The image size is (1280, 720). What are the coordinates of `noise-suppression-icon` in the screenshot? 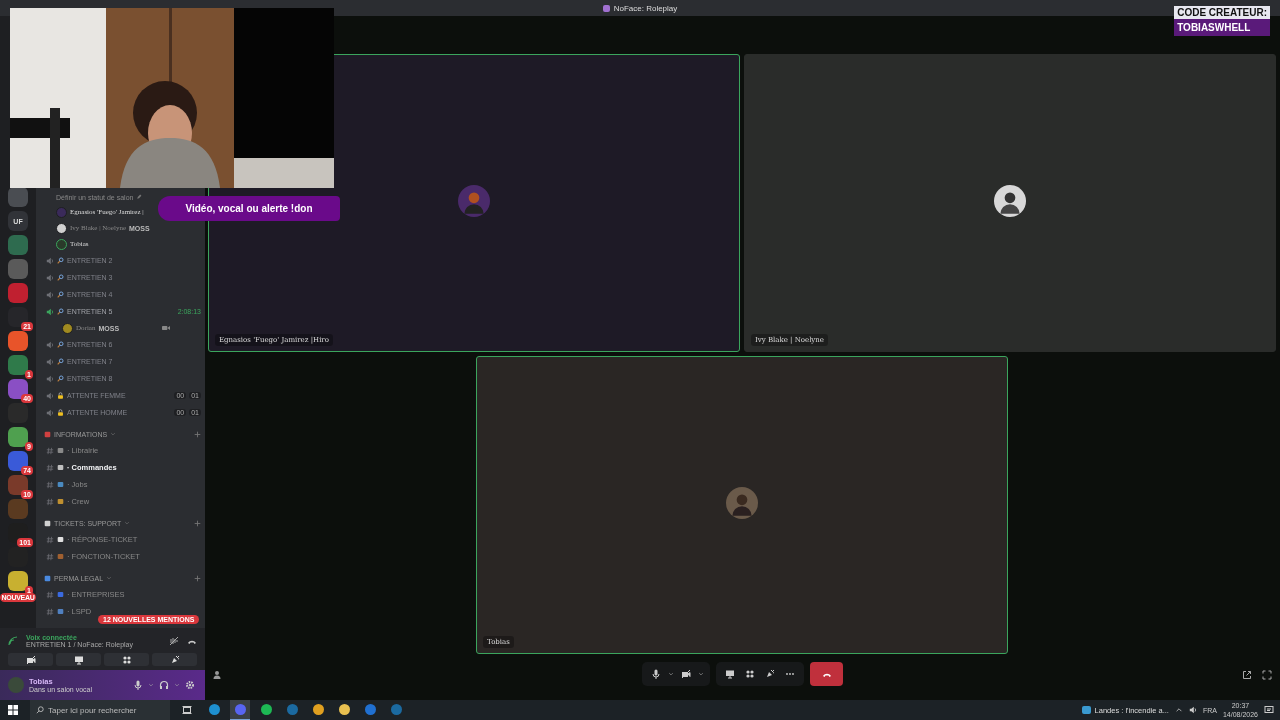 It's located at (174, 641).